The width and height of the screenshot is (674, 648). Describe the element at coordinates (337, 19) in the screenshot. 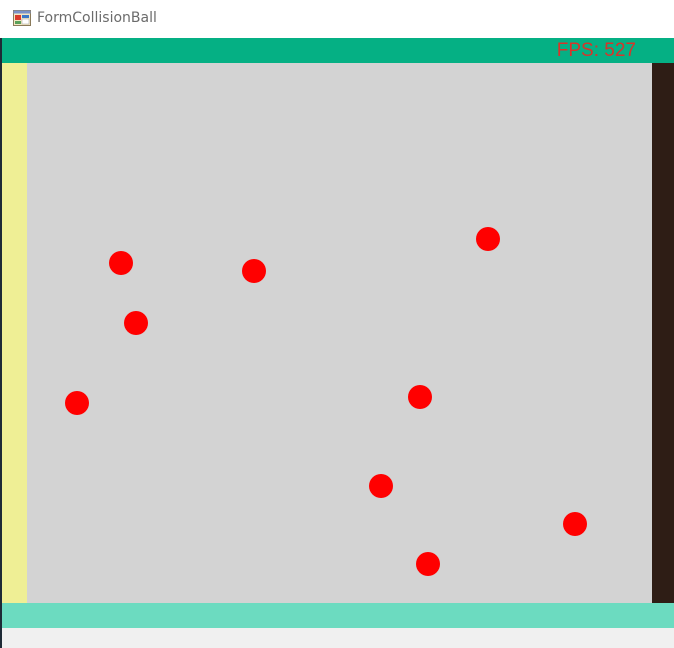

I see `title-bar: FormCollisionBall` at that location.